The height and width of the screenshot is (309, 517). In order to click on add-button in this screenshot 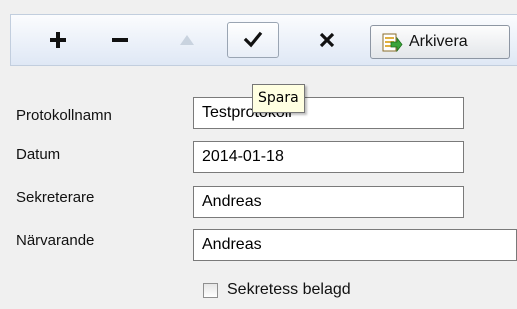, I will do `click(58, 40)`.